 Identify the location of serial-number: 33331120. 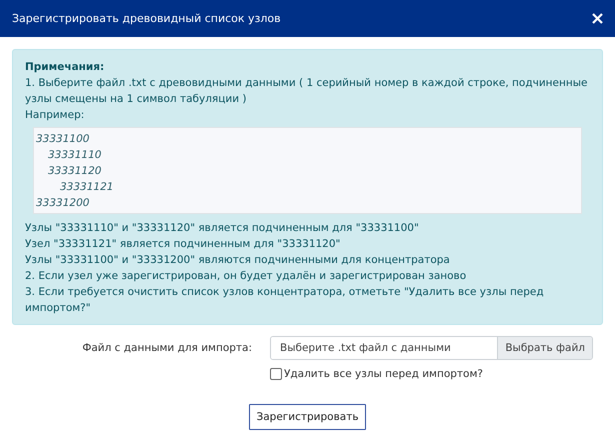
(75, 171).